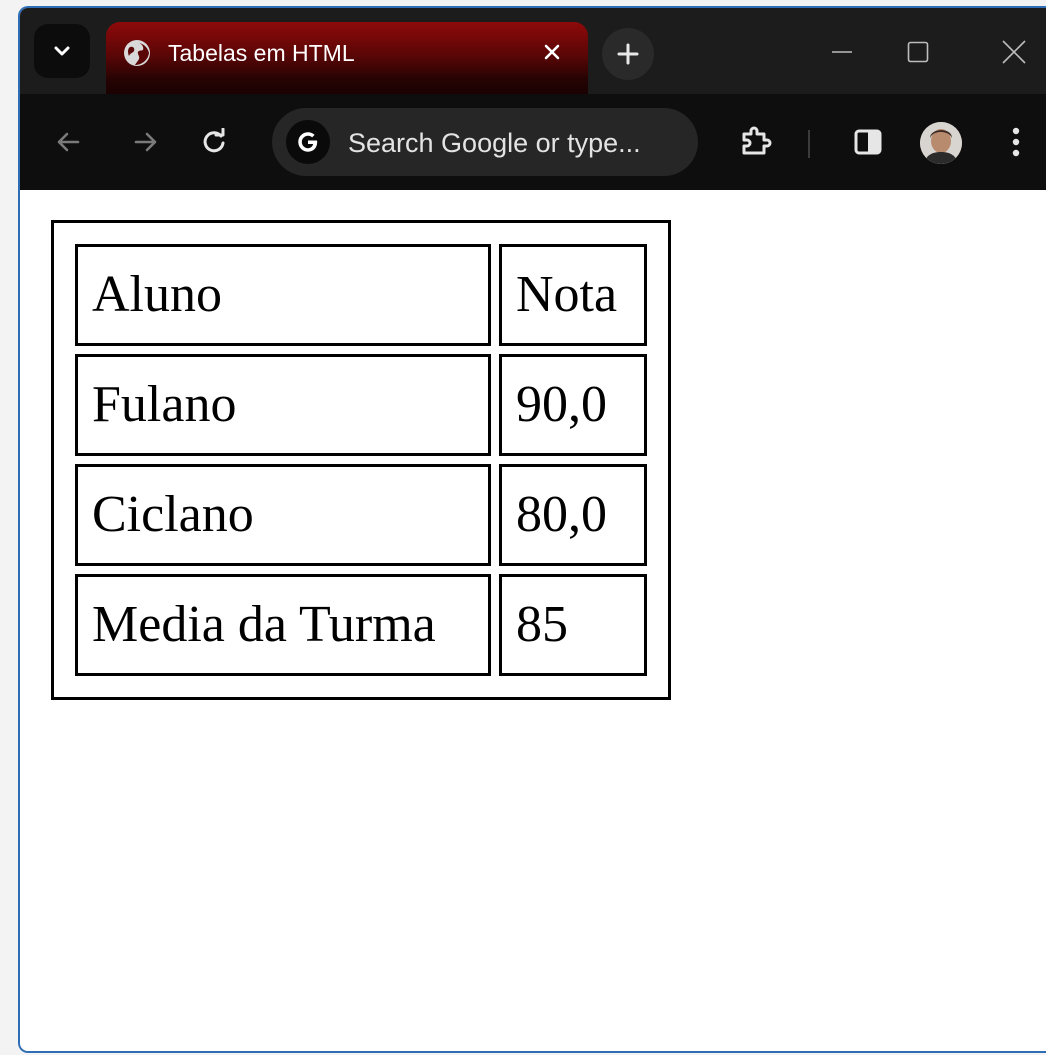  I want to click on reload-icon, so click(214, 142).